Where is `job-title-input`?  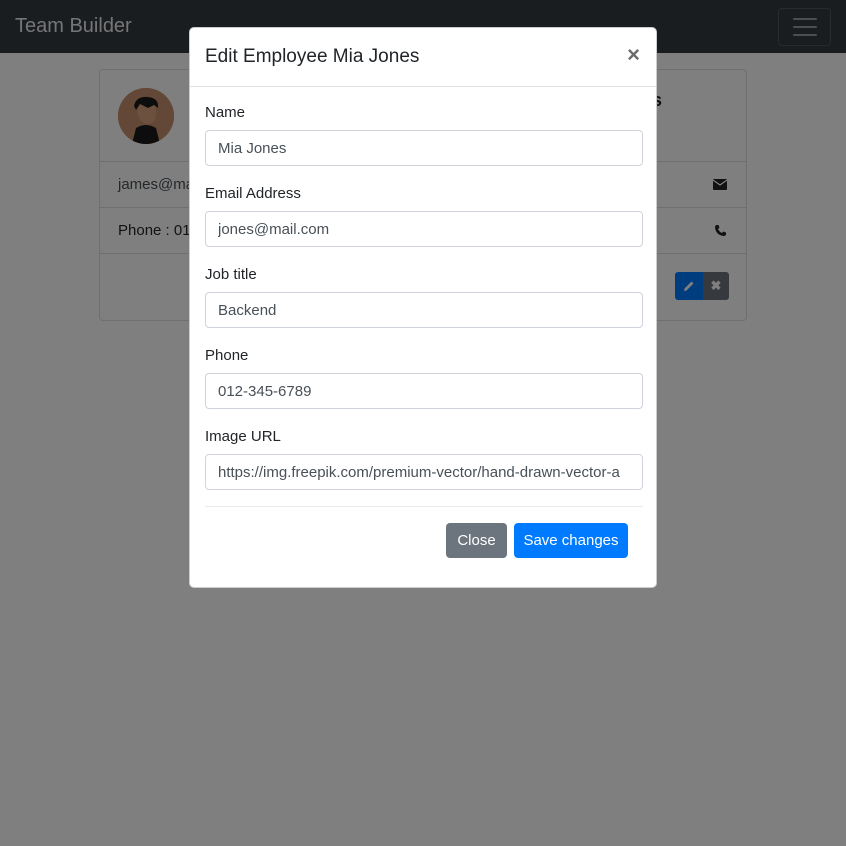
job-title-input is located at coordinates (424, 310).